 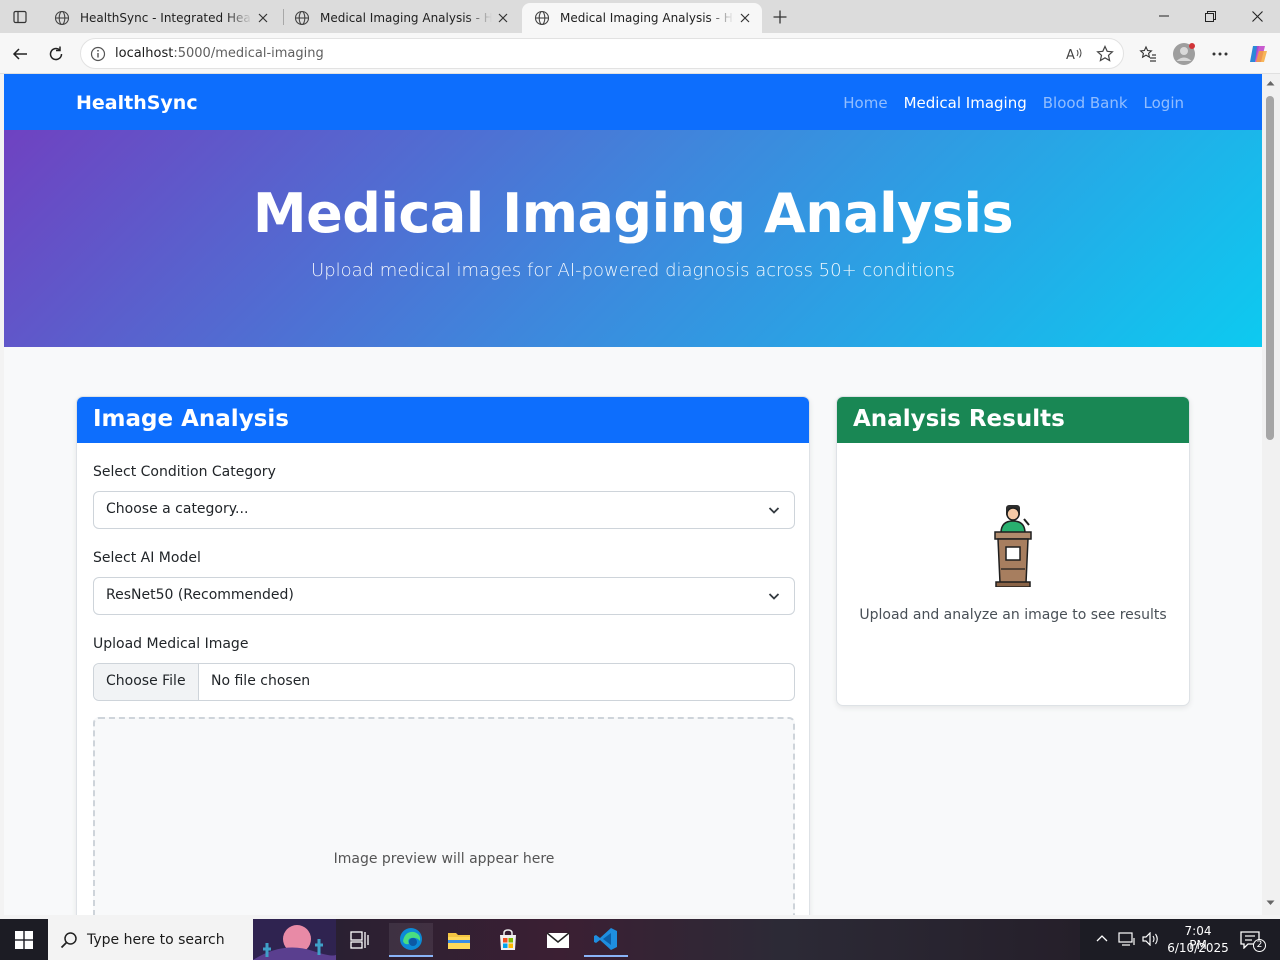 What do you see at coordinates (24, 940) in the screenshot?
I see `windows-start-icon` at bounding box center [24, 940].